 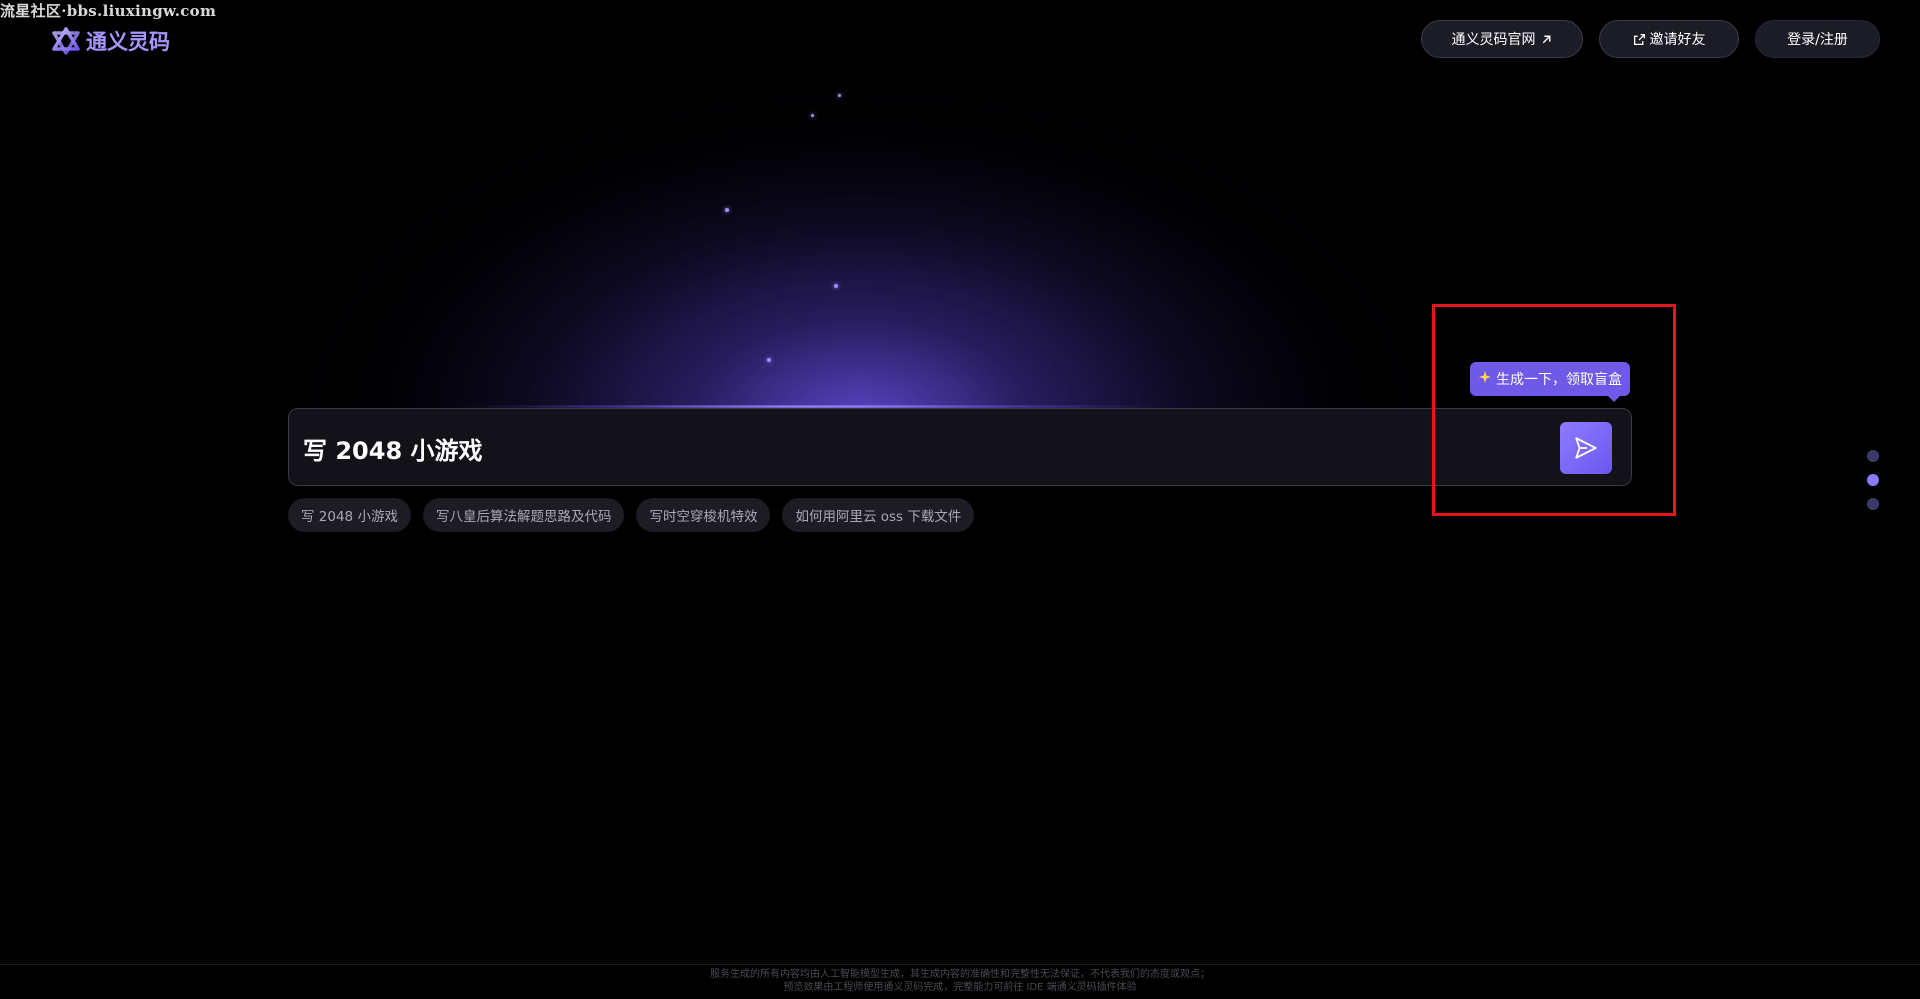 What do you see at coordinates (960, 987) in the screenshot?
I see `disclaimer-line-2: 预览效果由工程师使用通义灵码完成，完整能力可前往 IDE 端通义灵码插件体验` at bounding box center [960, 987].